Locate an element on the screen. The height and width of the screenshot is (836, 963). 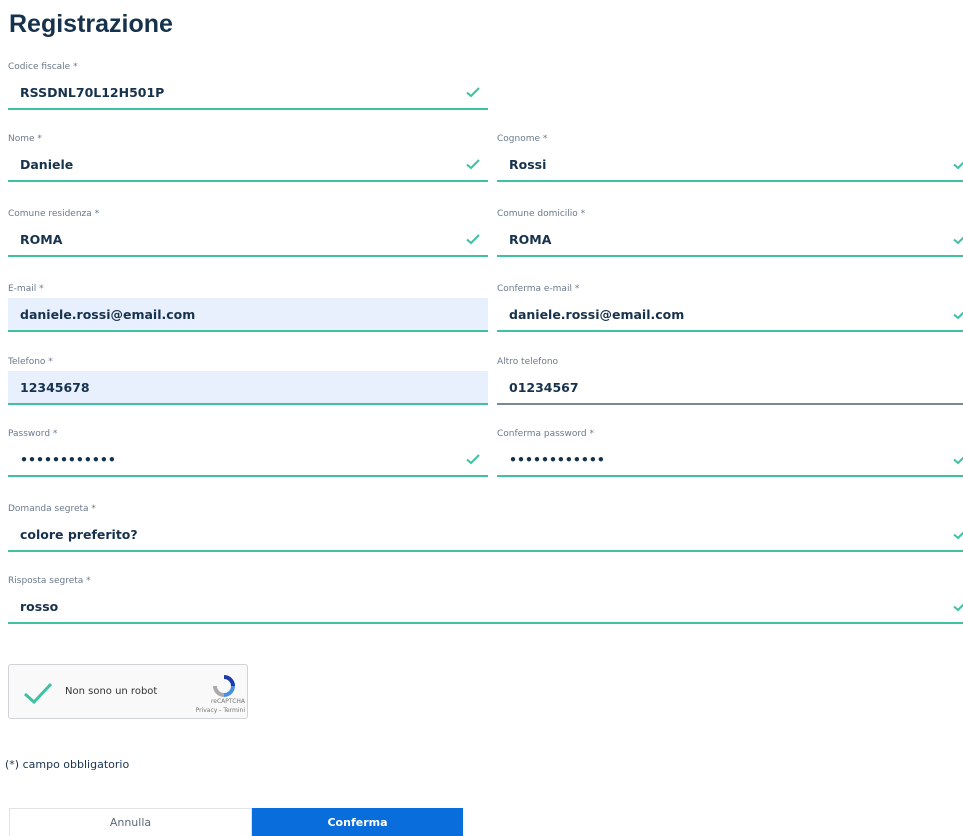
codice-fiscale-input: RSSDNL70L12H501P is located at coordinates (248, 93).